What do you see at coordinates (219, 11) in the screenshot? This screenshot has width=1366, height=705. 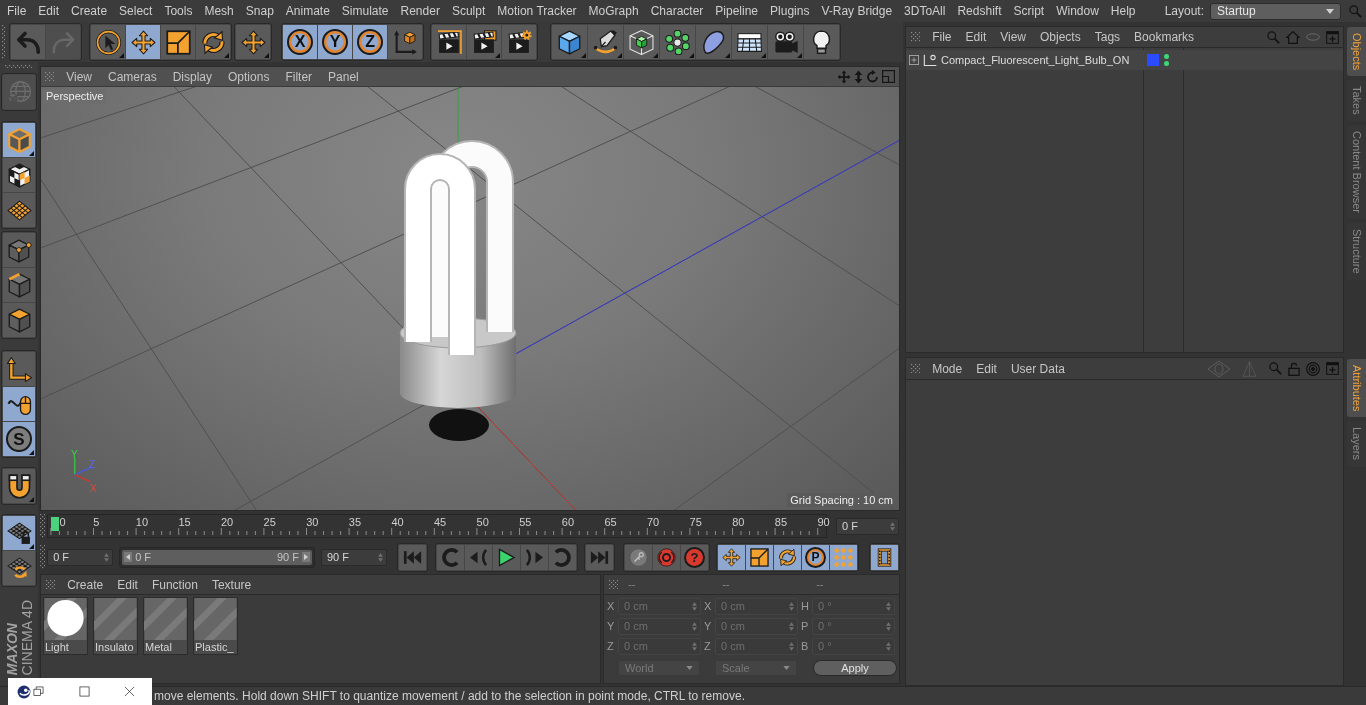 I see `menu-item: Mesh` at bounding box center [219, 11].